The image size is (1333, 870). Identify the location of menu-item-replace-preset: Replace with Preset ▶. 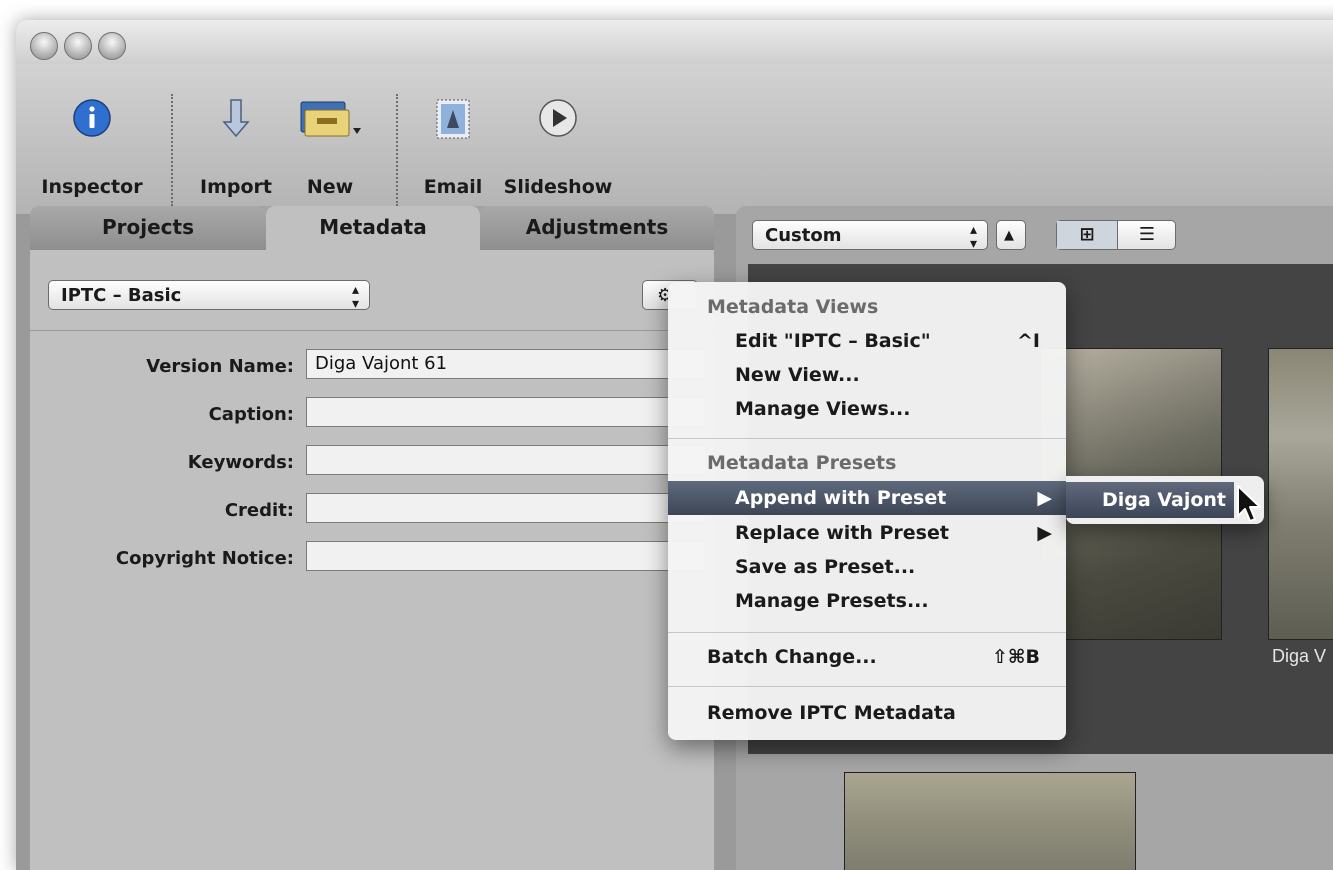
(867, 533).